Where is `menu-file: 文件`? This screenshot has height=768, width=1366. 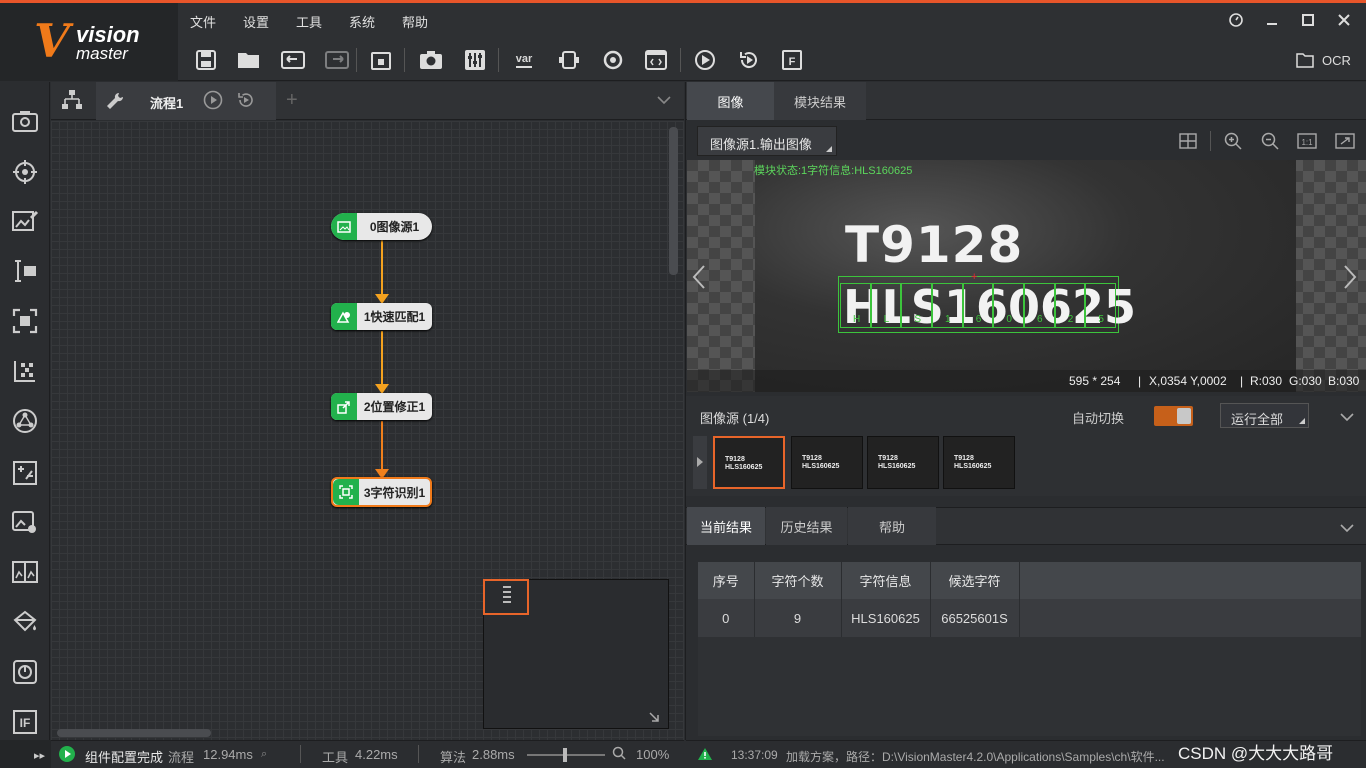
menu-file: 文件 is located at coordinates (203, 21).